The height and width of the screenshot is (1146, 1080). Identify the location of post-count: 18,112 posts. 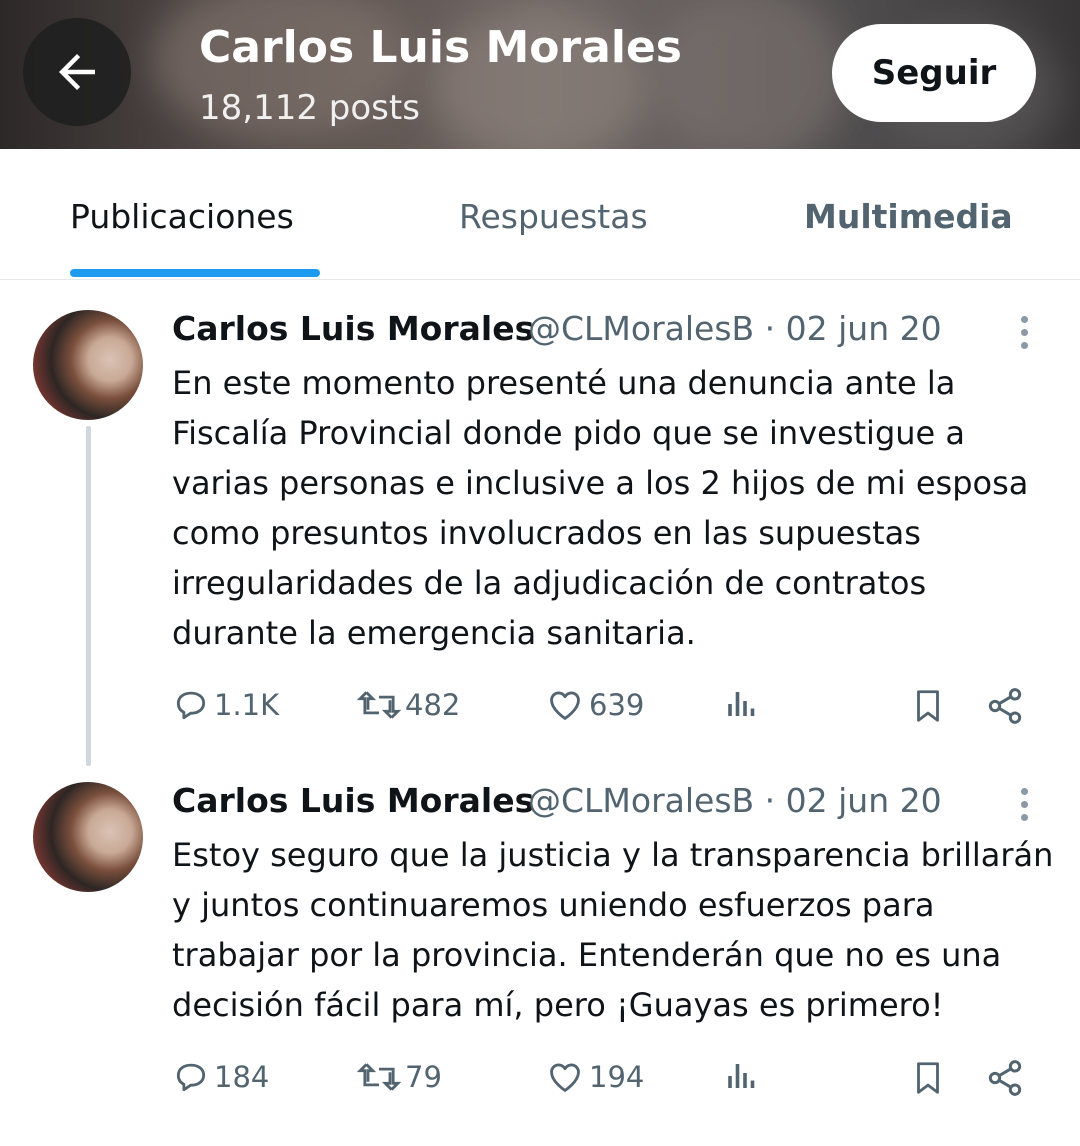
(309, 108).